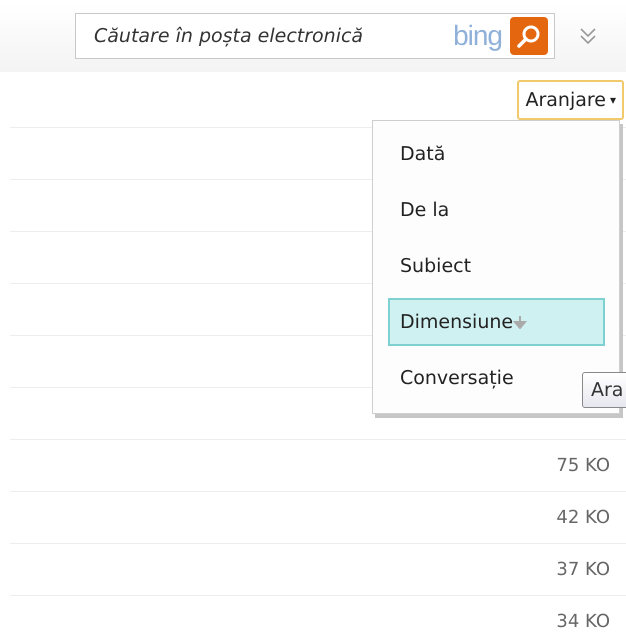  Describe the element at coordinates (496, 266) in the screenshot. I see `menu-item: Subiect` at that location.